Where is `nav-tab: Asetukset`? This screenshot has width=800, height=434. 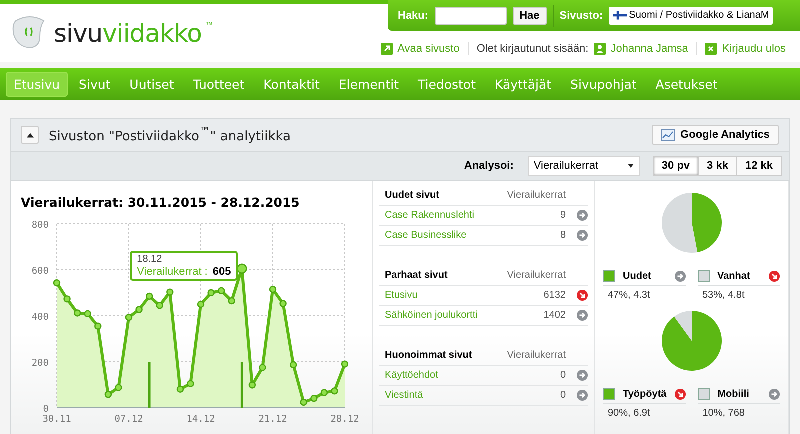 nav-tab: Asetukset is located at coordinates (687, 84).